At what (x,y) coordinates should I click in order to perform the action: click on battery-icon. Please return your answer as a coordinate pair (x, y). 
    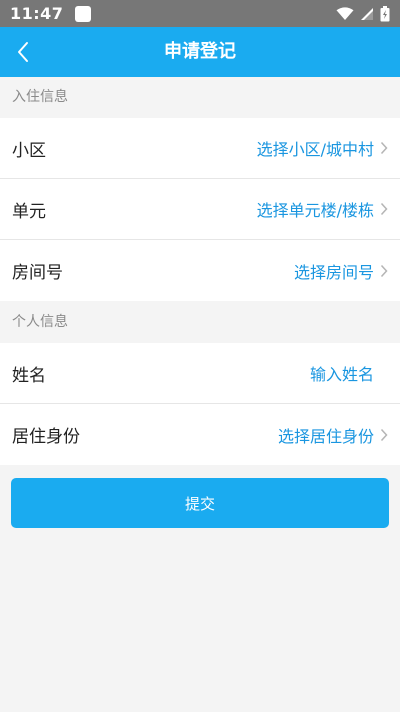
    Looking at the image, I should click on (385, 13).